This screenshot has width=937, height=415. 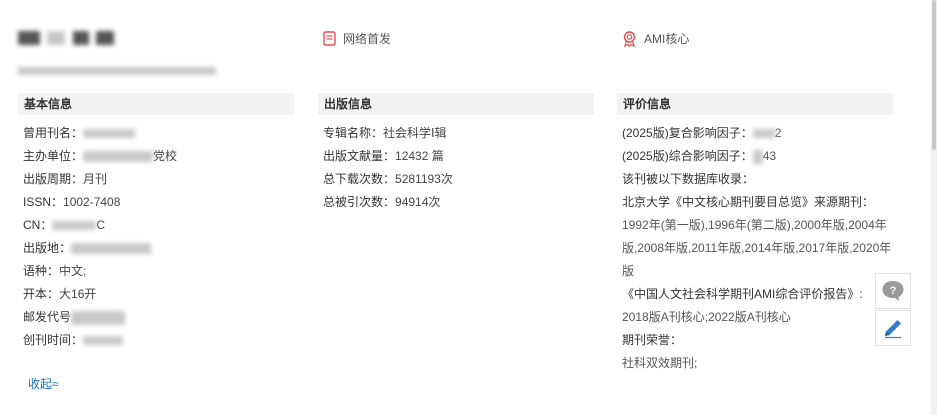 I want to click on ami-report-years: 2018版A刊核心;2022版A刊核心, so click(x=706, y=317).